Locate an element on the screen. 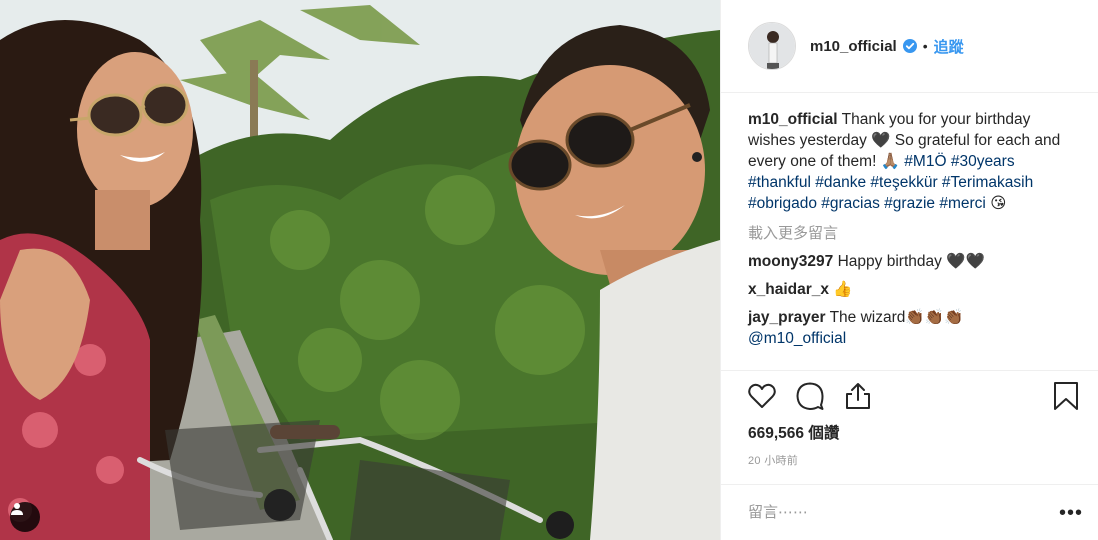 Image resolution: width=1098 pixels, height=540 pixels. comment-icon is located at coordinates (810, 396).